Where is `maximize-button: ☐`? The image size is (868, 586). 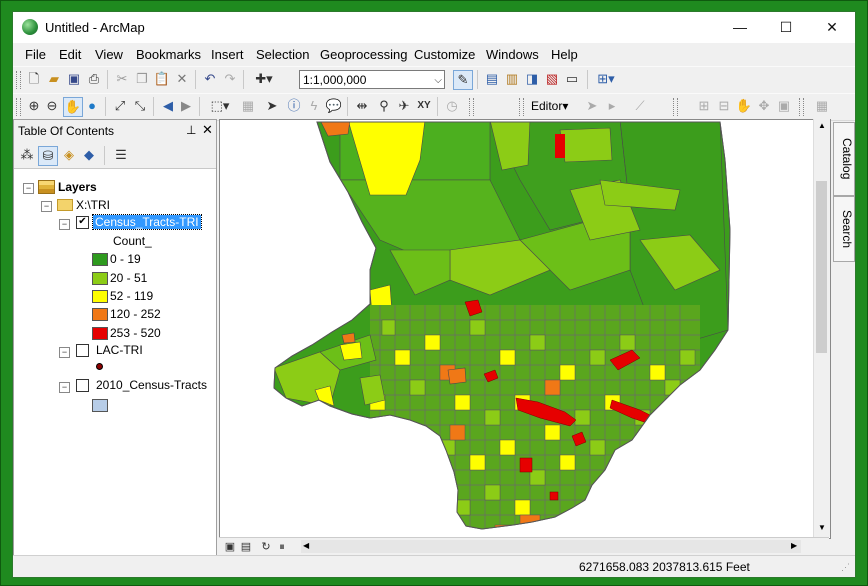 maximize-button: ☐ is located at coordinates (786, 27).